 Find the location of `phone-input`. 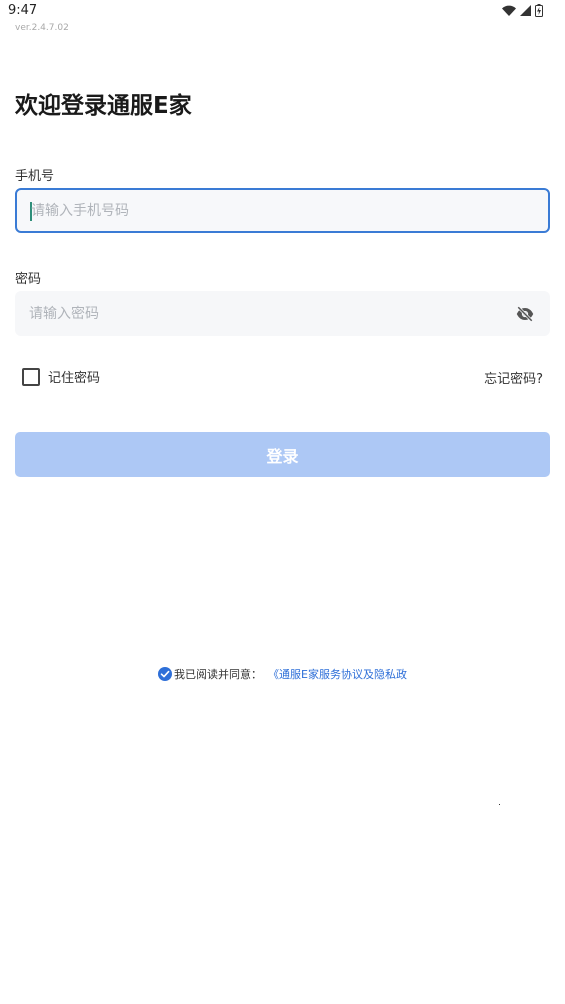

phone-input is located at coordinates (261, 210).